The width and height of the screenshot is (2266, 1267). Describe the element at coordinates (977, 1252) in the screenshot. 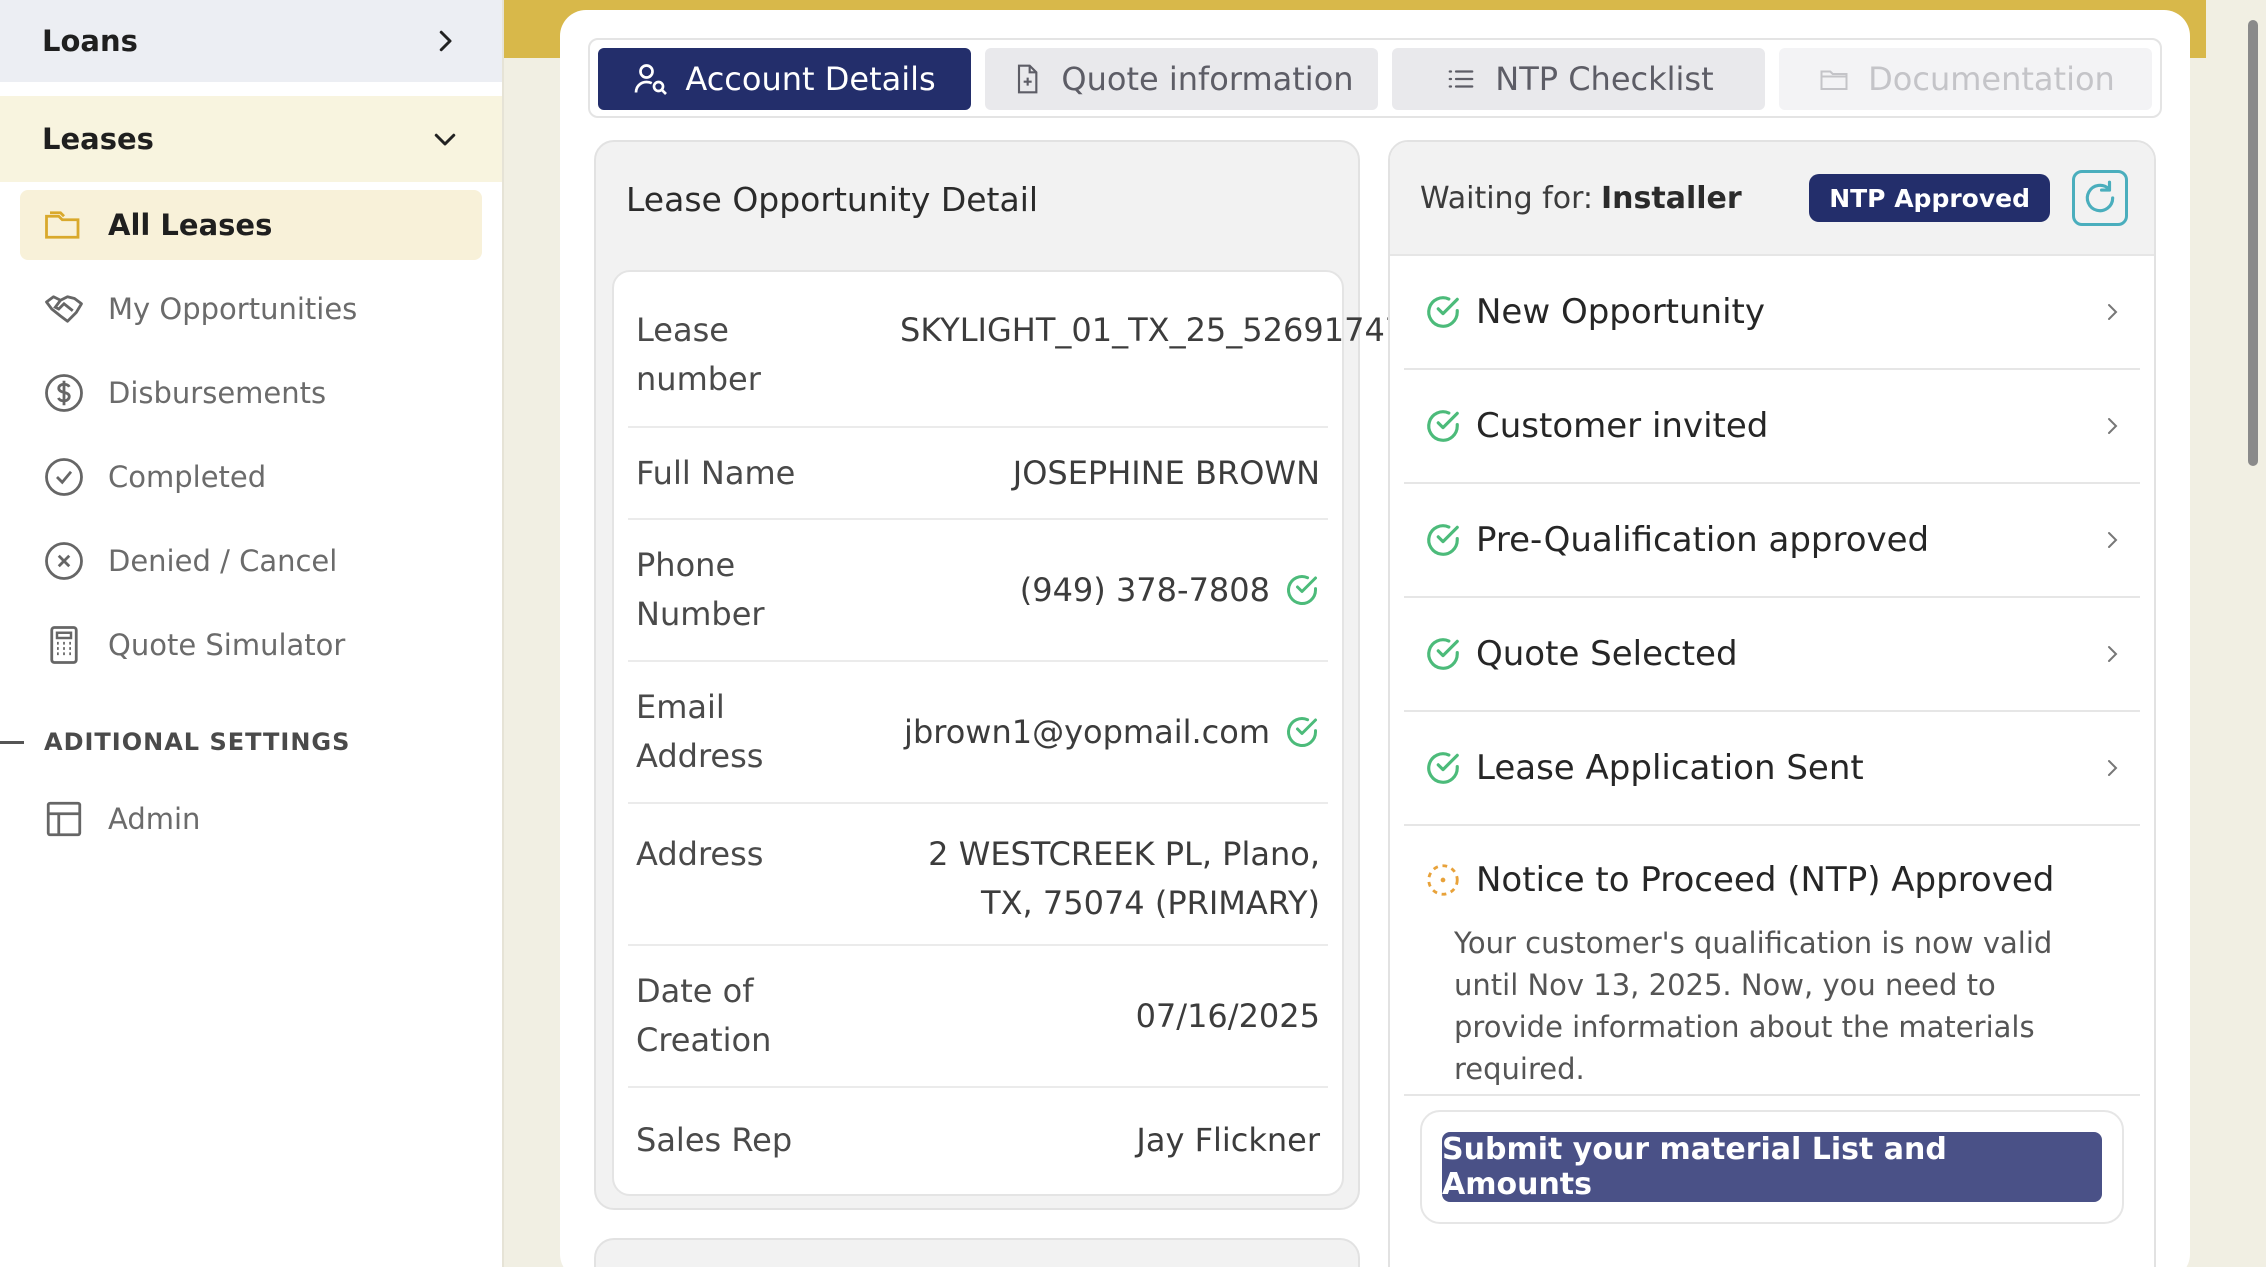

I see `secondary-card` at that location.